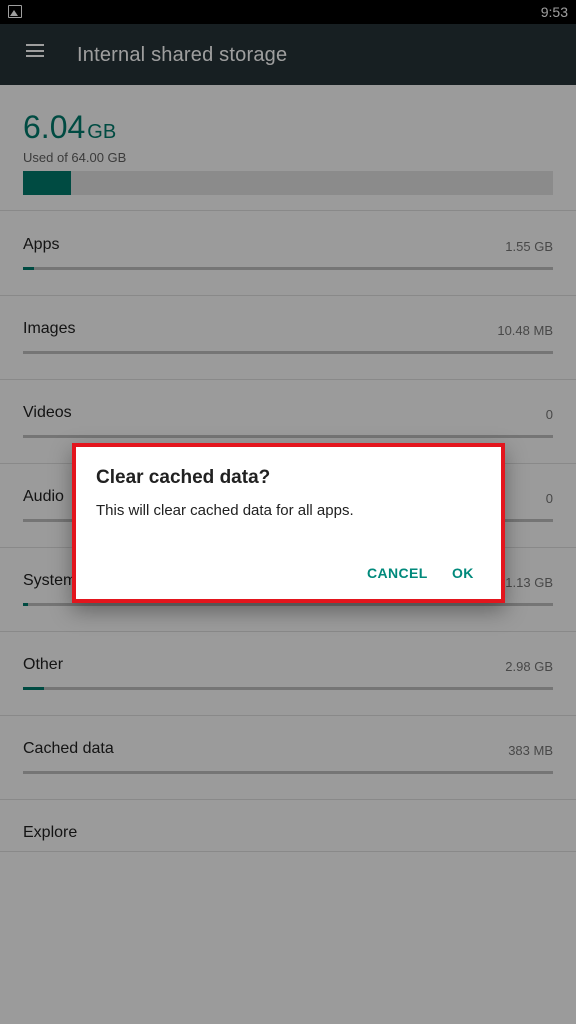  What do you see at coordinates (397, 573) in the screenshot?
I see `cancel-button: CANCEL` at bounding box center [397, 573].